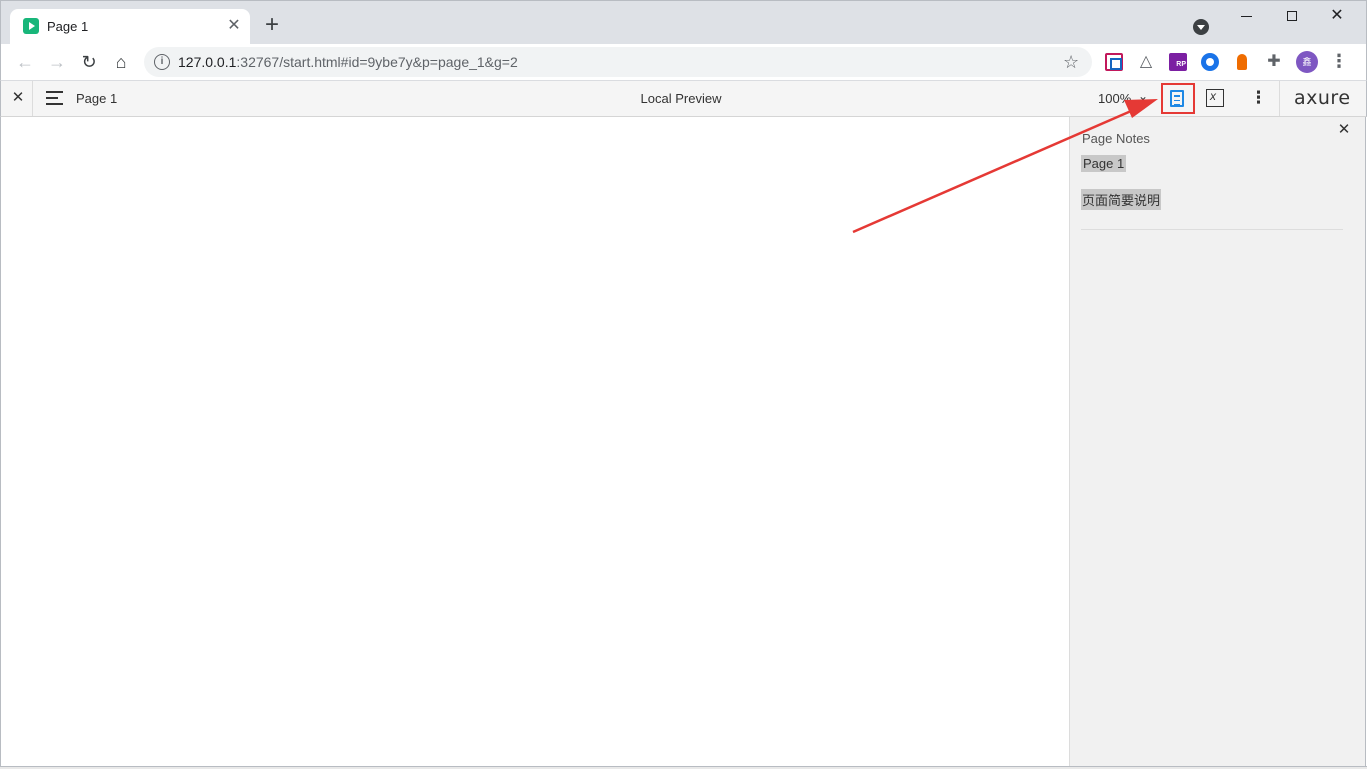  What do you see at coordinates (18, 98) in the screenshot?
I see `close-preview-icon: ✕` at bounding box center [18, 98].